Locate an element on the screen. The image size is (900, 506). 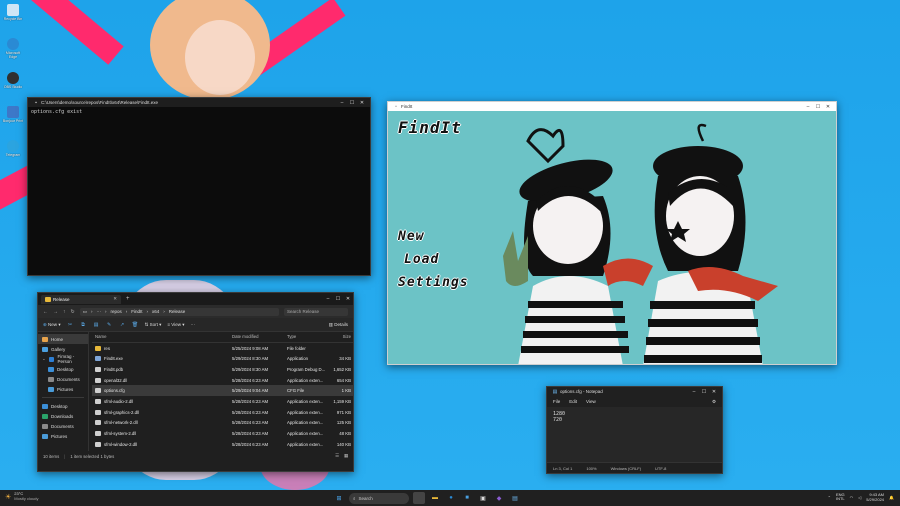
cut-icon: ✂ is located at coordinates (70, 325).